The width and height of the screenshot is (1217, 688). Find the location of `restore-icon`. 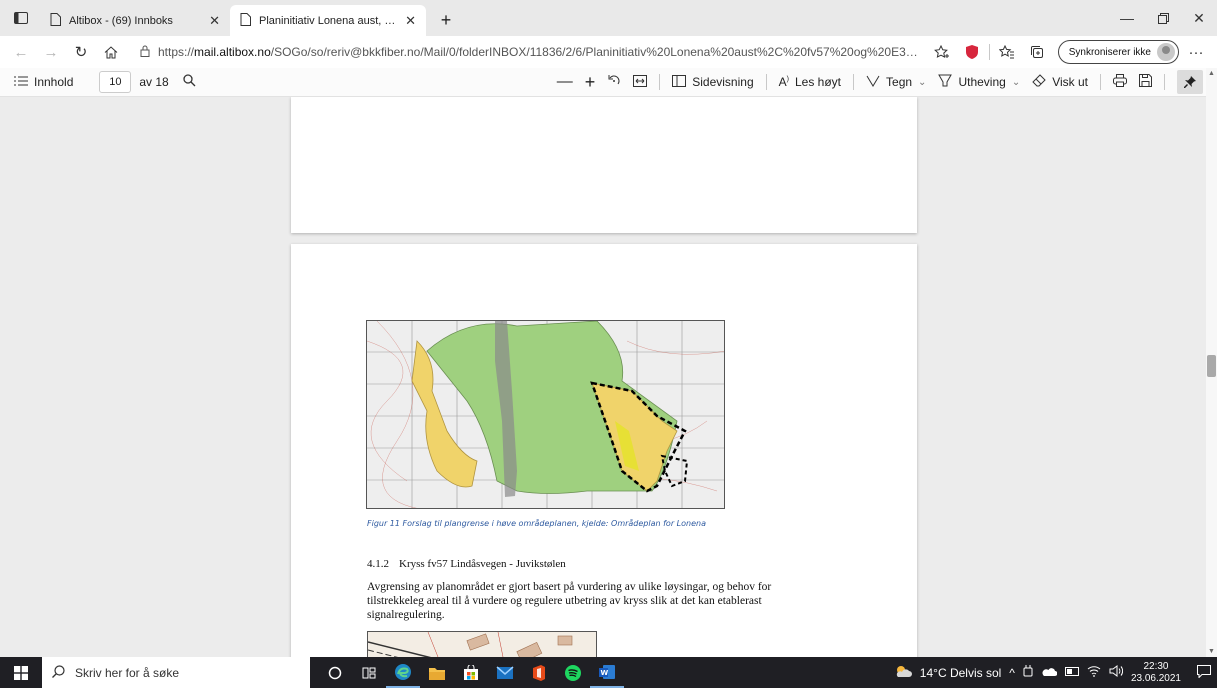

restore-icon is located at coordinates (1163, 18).